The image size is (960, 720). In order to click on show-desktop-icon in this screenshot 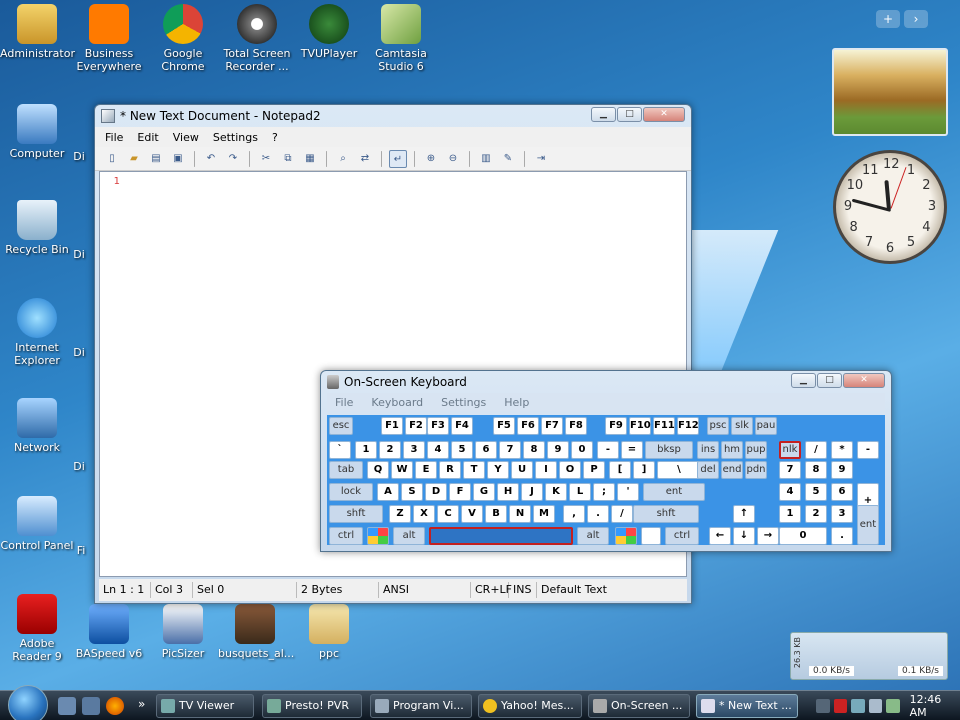, I will do `click(67, 706)`.